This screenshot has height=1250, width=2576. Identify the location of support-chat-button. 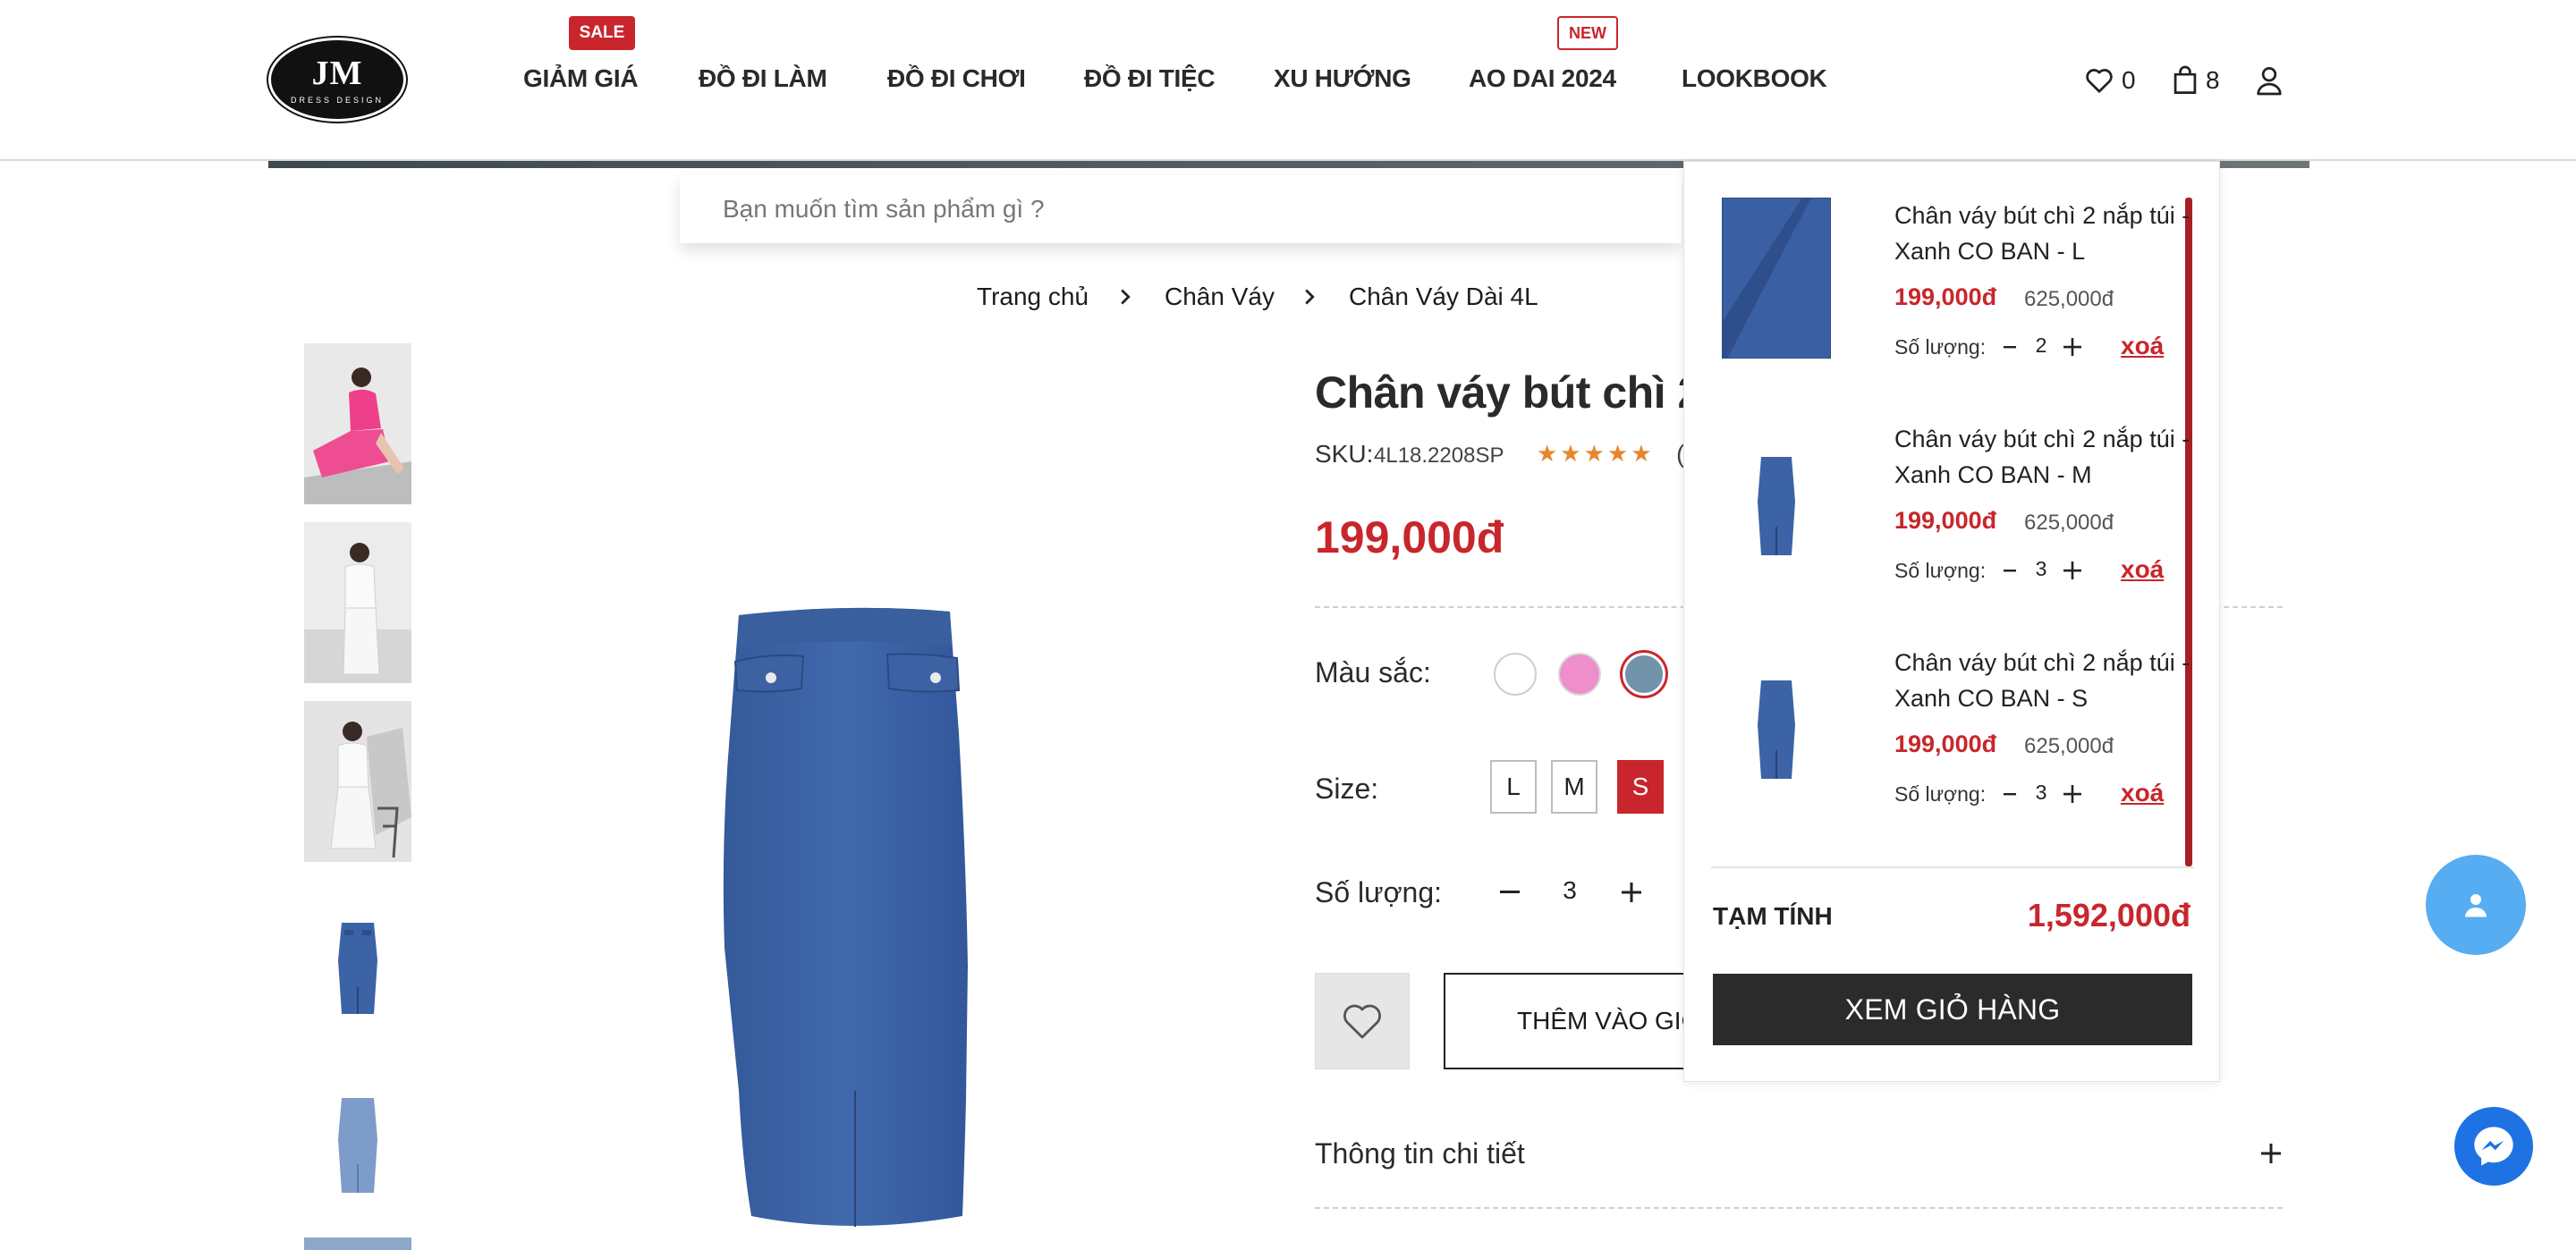
(2476, 905).